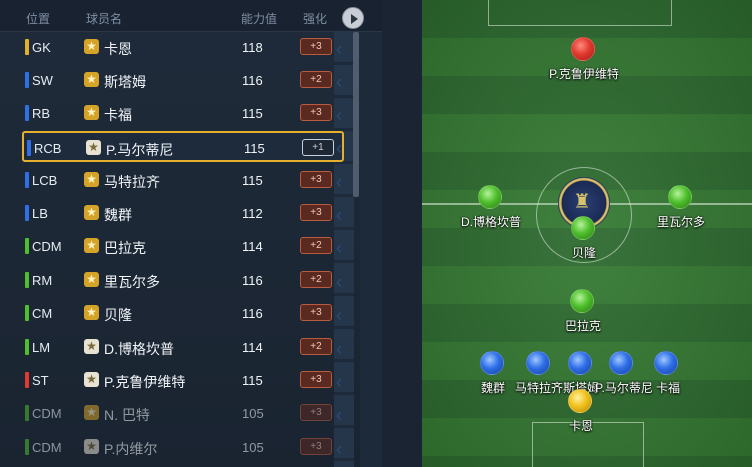 Image resolution: width=752 pixels, height=467 pixels. I want to click on player-rating: 118, so click(252, 47).